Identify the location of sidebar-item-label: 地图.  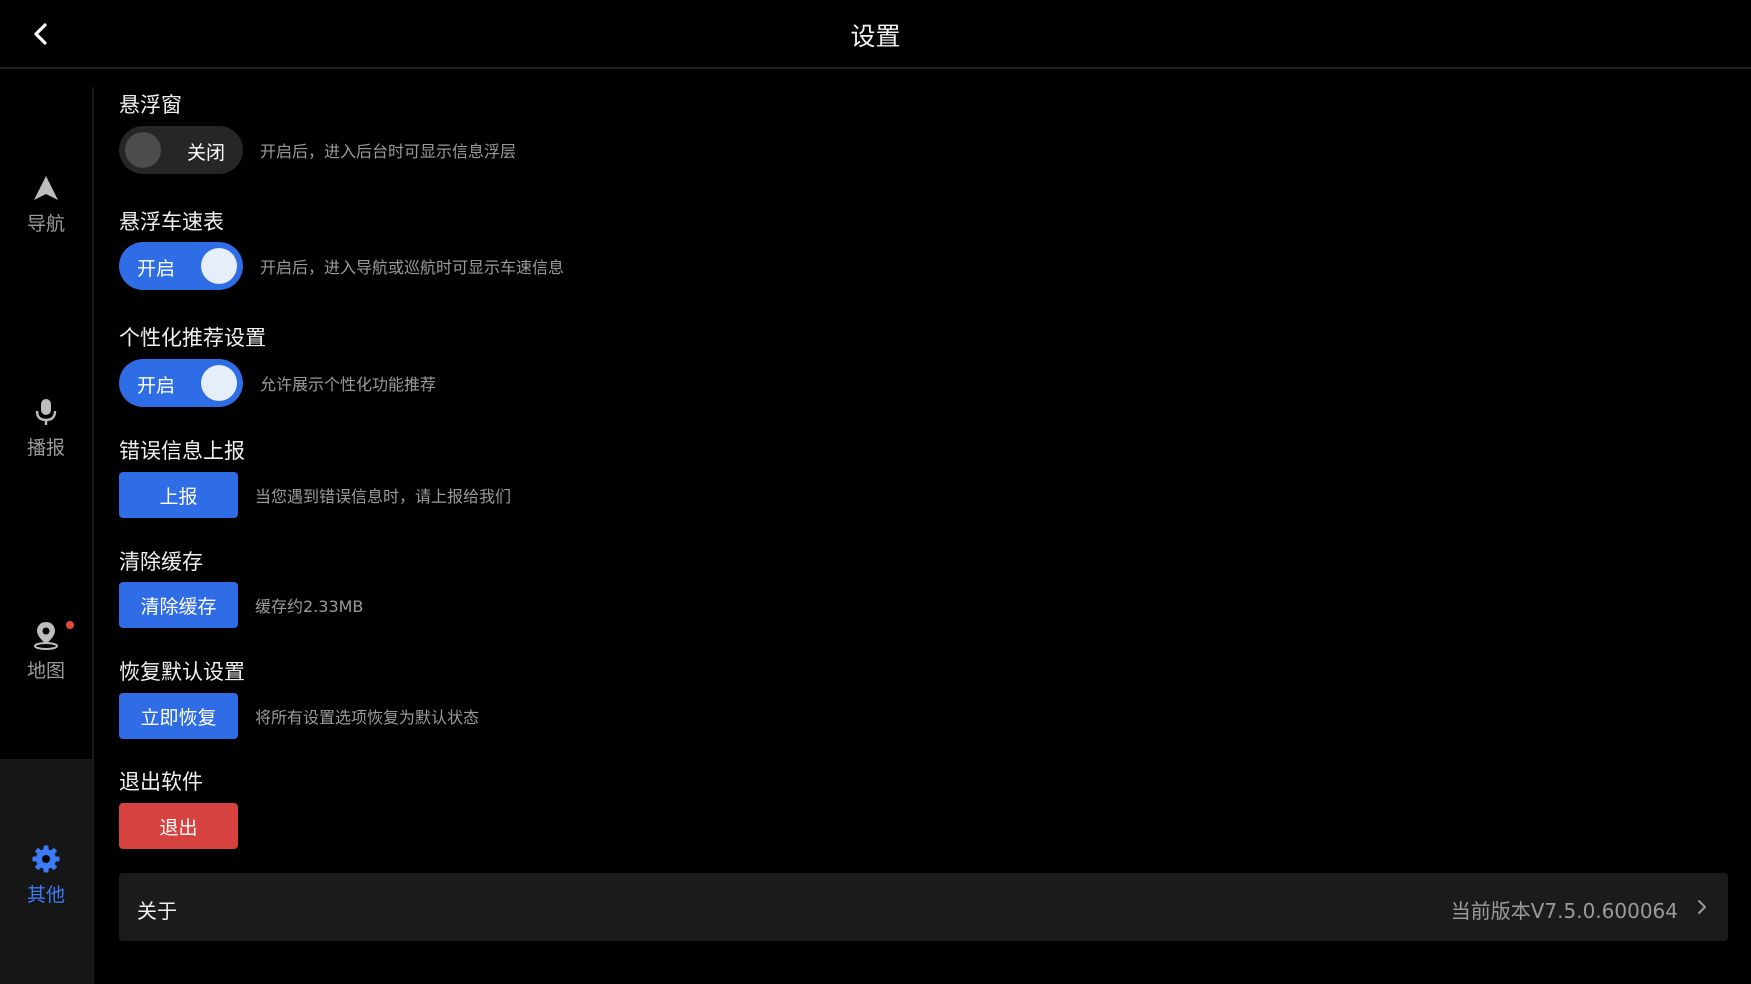
(45, 671).